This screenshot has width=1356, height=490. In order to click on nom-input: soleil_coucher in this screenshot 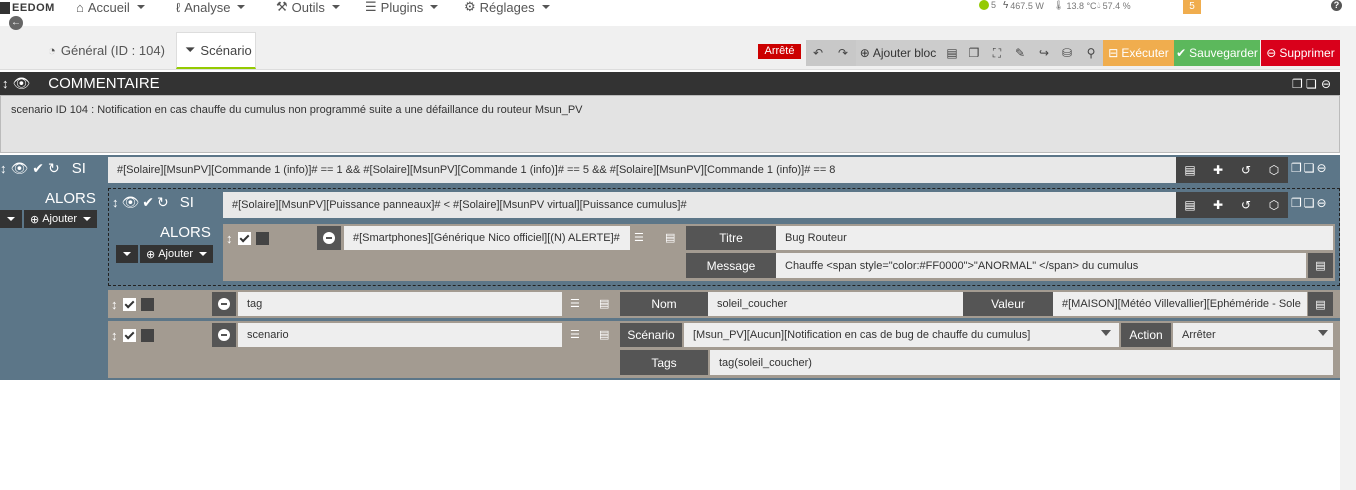, I will do `click(835, 304)`.